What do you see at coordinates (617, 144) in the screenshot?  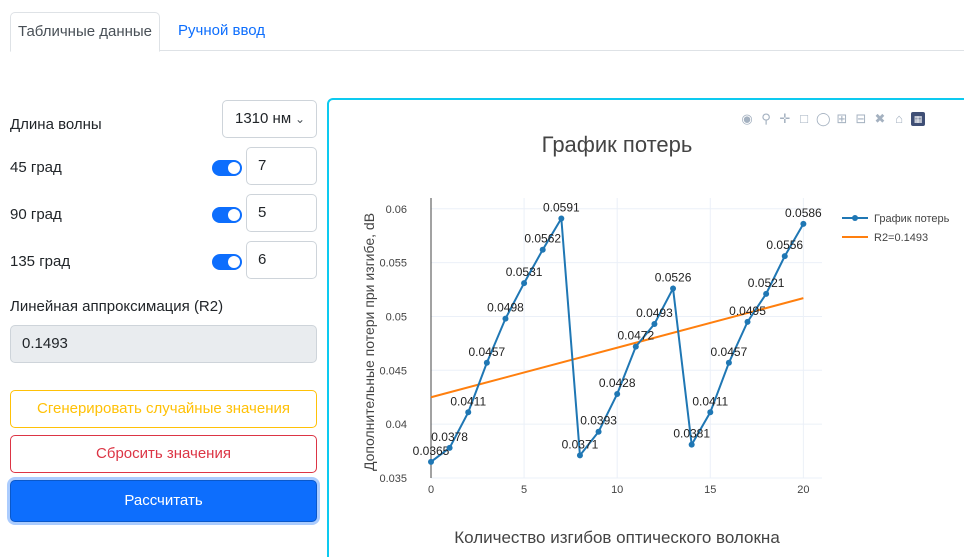 I see `chart-title: График потерь` at bounding box center [617, 144].